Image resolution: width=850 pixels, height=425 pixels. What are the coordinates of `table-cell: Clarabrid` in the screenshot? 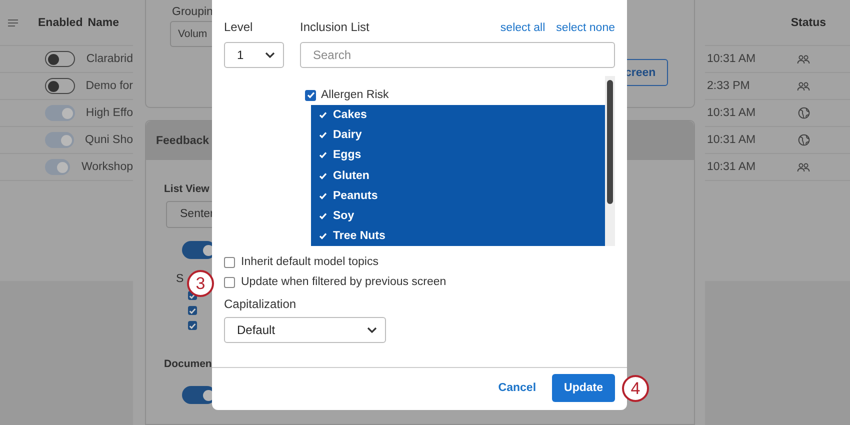 It's located at (109, 59).